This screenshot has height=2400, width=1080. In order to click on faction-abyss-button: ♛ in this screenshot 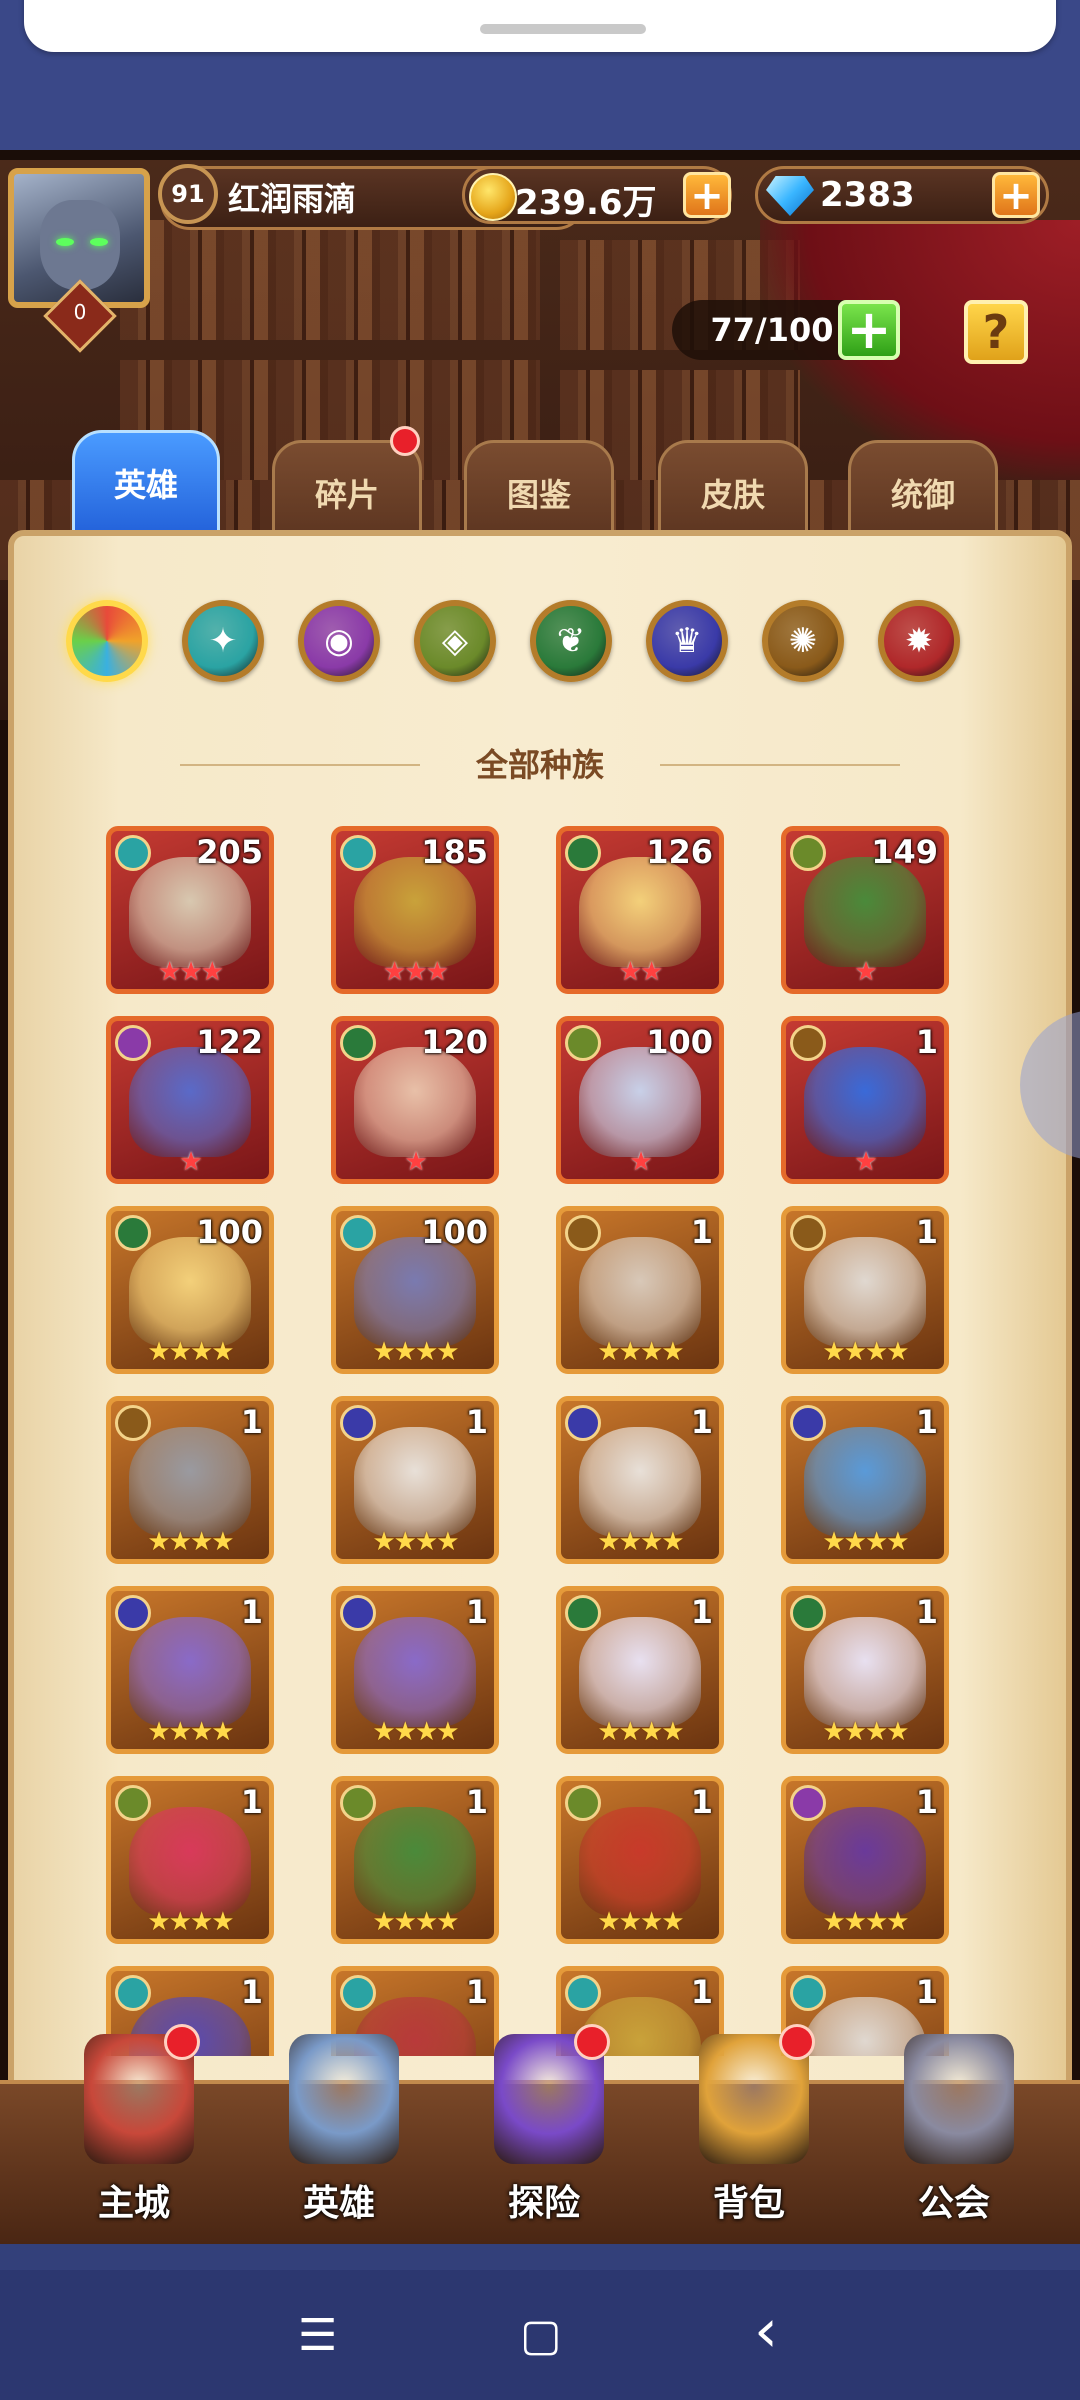, I will do `click(687, 641)`.